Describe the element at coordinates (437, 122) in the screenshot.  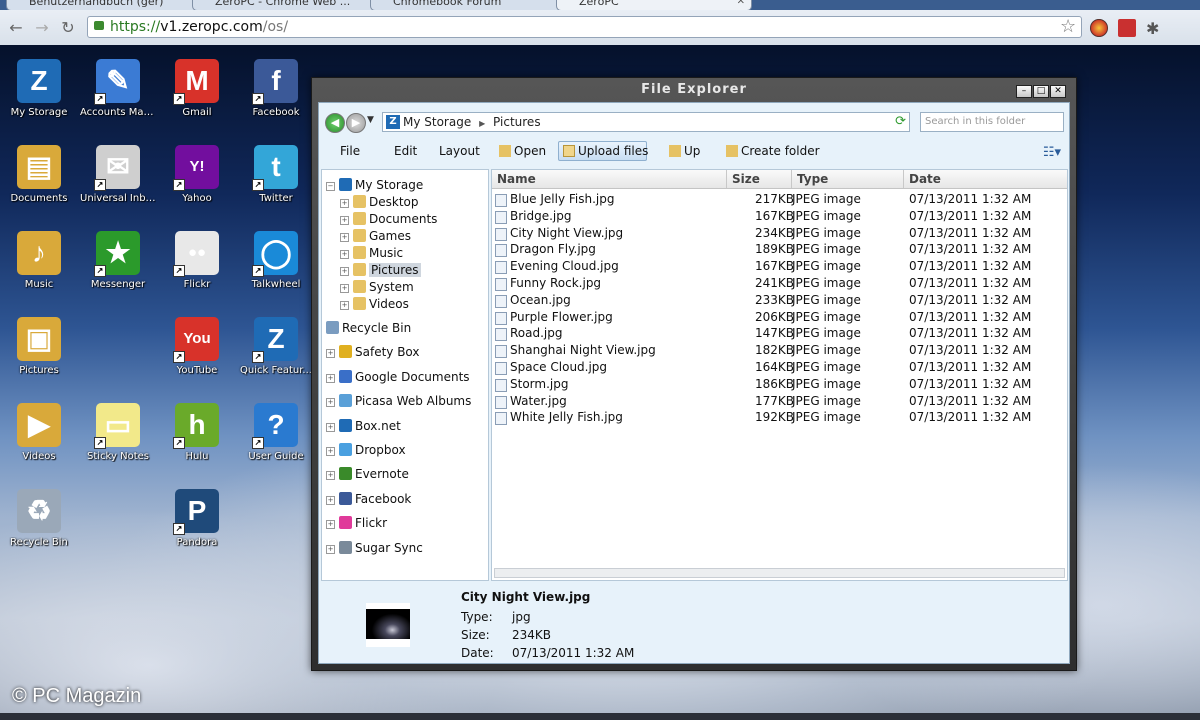
I see `breadcrumb-my-storage: My Storage` at that location.